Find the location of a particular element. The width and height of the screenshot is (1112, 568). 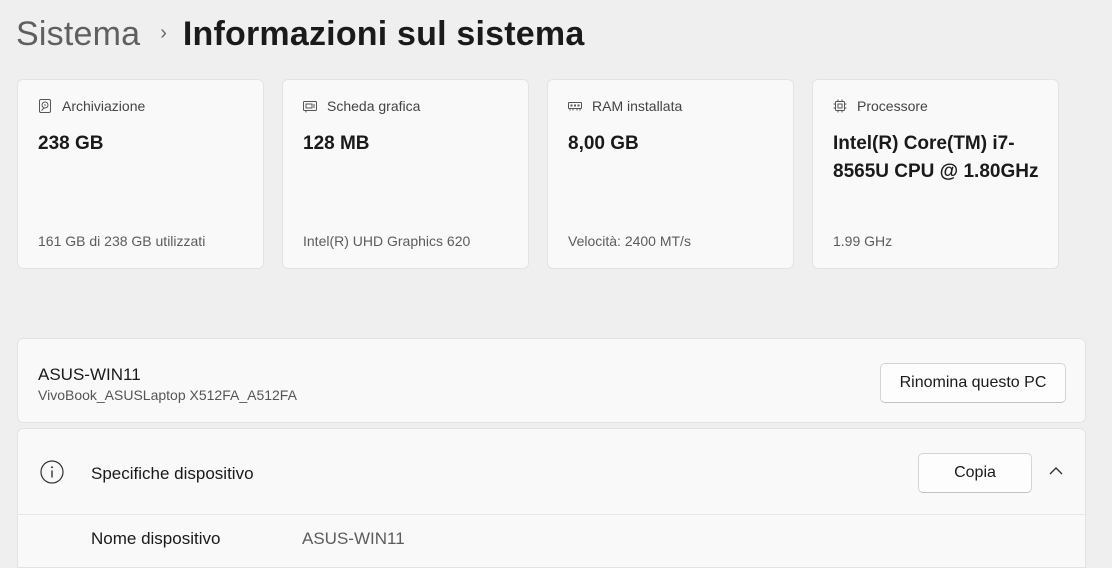

processor-value: Intel(R) Core(TM) i7-8565U CPU @ 1.80GHz is located at coordinates (936, 157).